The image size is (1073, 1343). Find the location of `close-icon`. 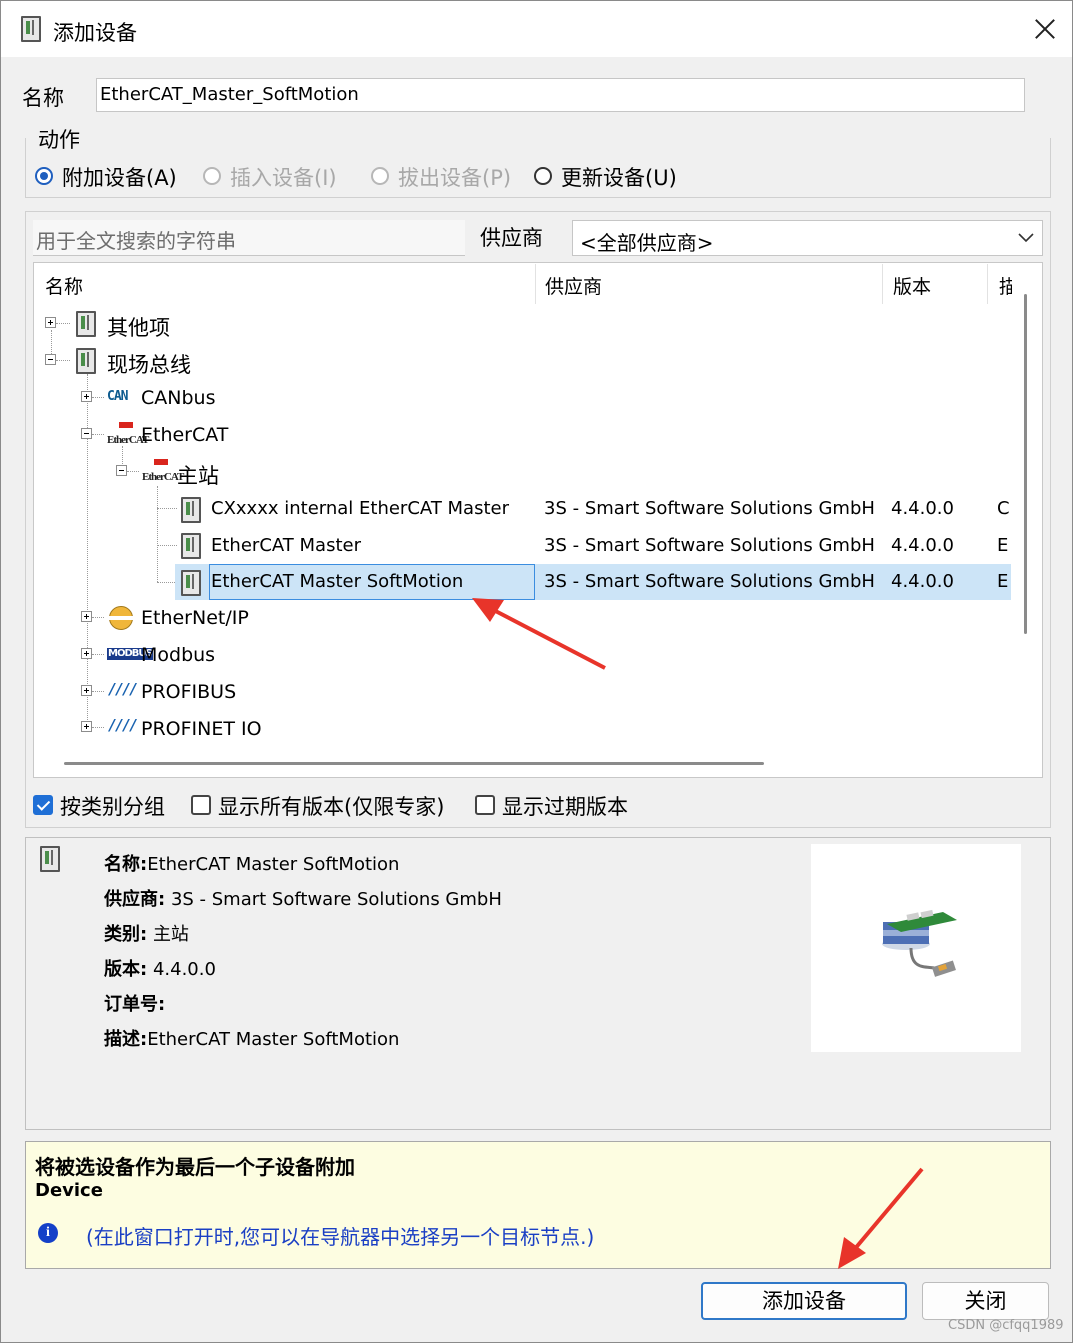

close-icon is located at coordinates (1045, 29).